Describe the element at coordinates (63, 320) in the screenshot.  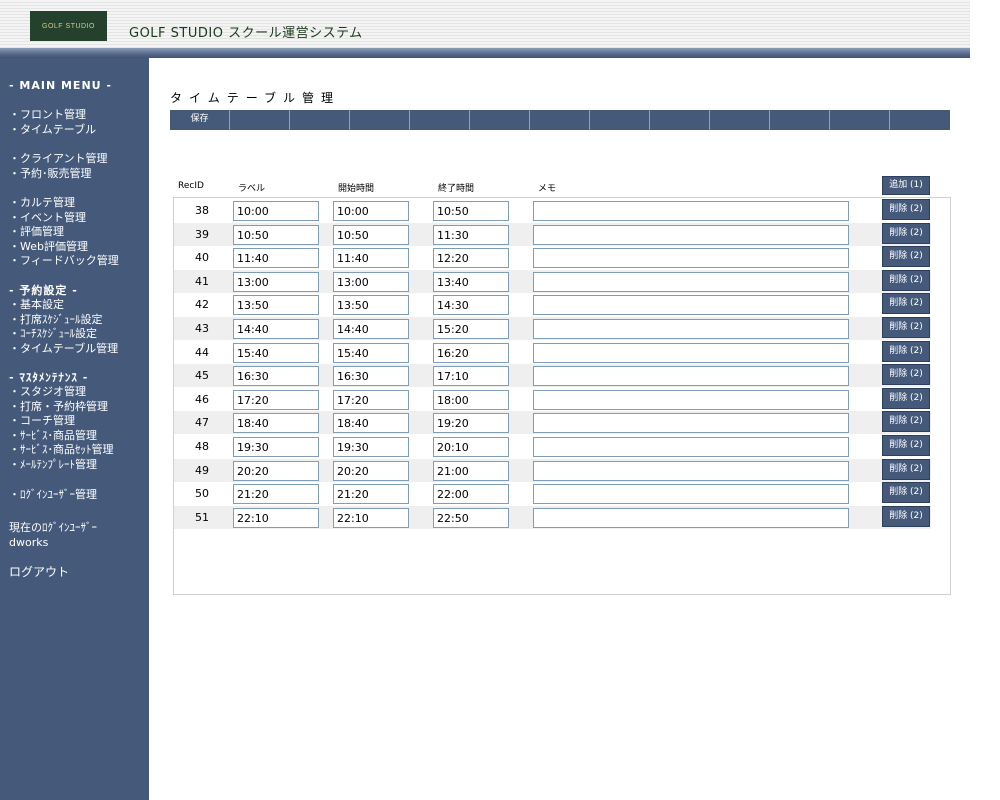
I see `sidebar-item-bay-schedule: ・打席ｽｹｼﾞｭｰﾙ設定` at that location.